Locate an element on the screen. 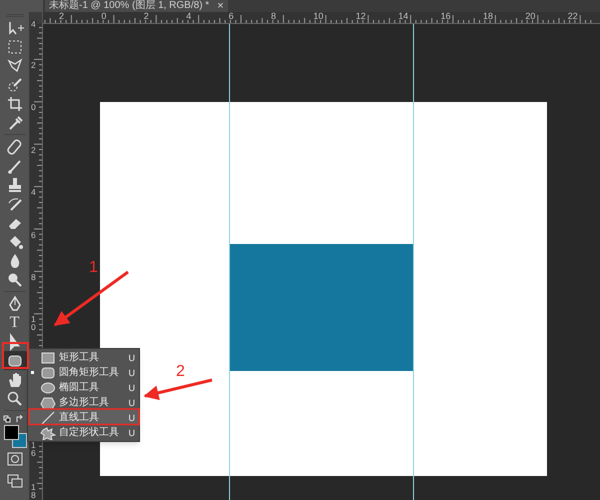  ellipse-icon is located at coordinates (48, 387).